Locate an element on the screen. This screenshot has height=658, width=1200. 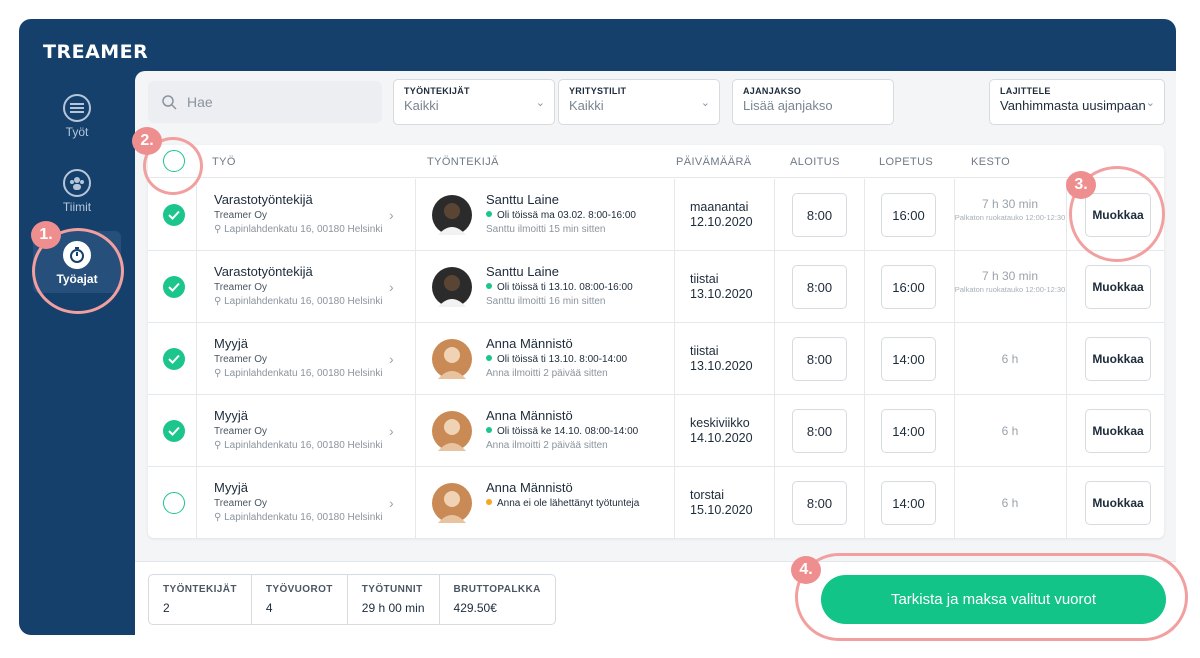
filter-label: LAJITTELE is located at coordinates (1025, 91).